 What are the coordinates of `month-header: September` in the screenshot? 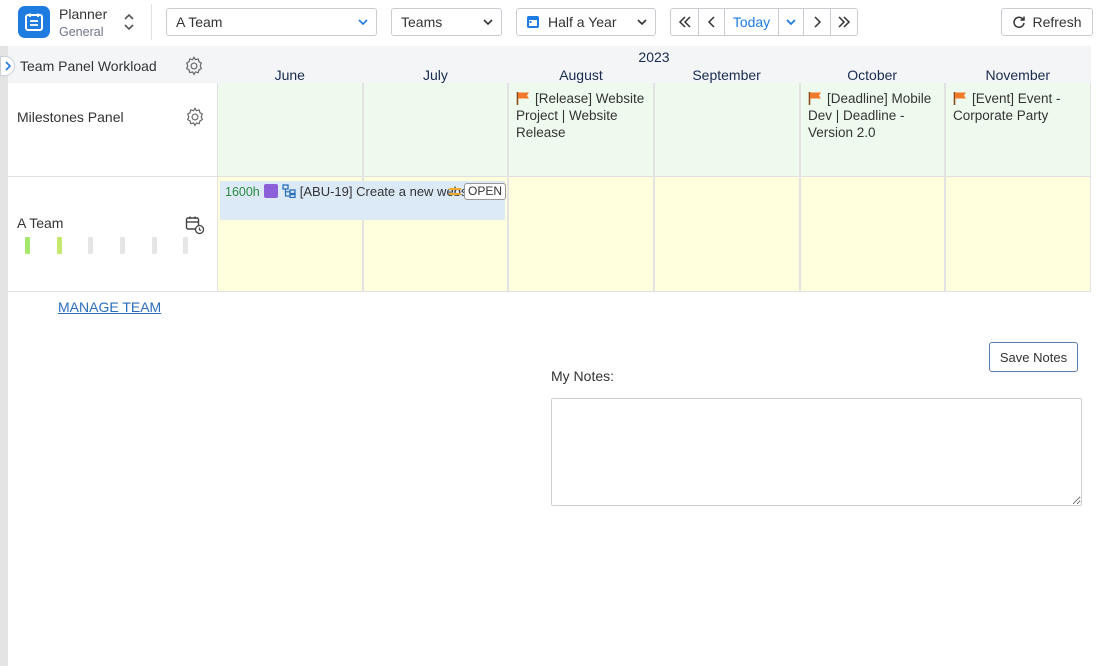 It's located at (726, 75).